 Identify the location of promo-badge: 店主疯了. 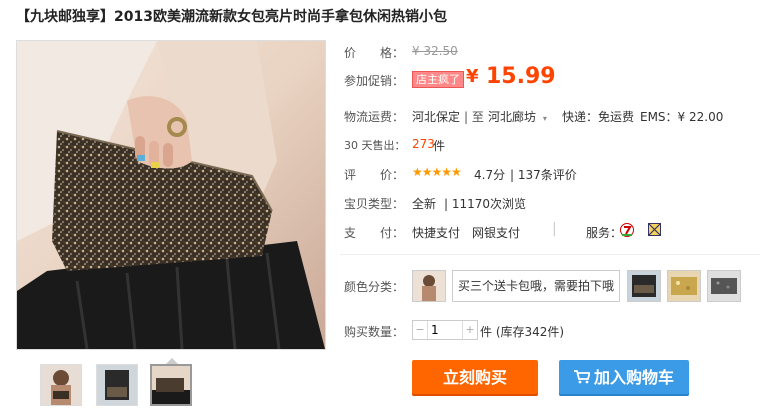
(438, 79).